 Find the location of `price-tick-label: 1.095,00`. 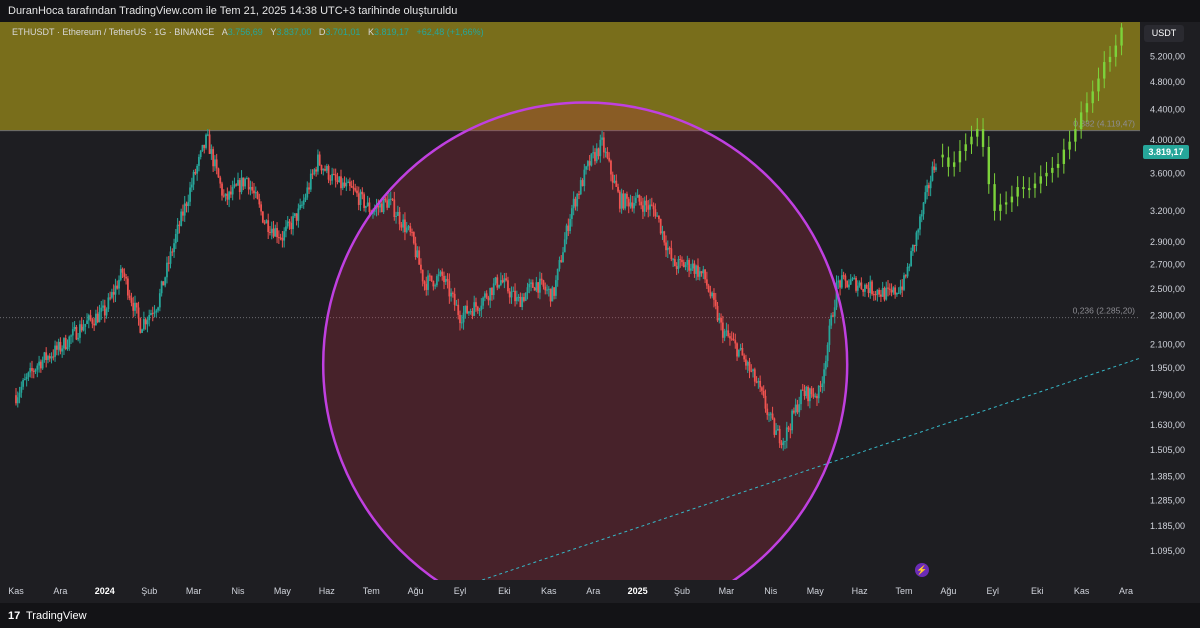

price-tick-label: 1.095,00 is located at coordinates (1167, 551).